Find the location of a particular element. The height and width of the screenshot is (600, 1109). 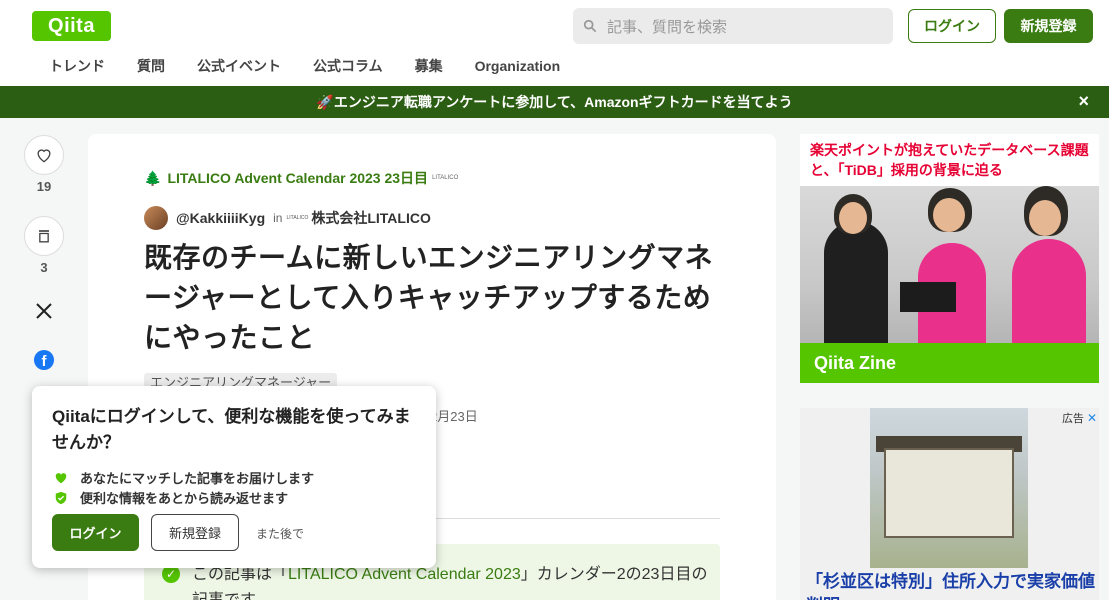

author-line: @KakkiiiiKyg in LITALICO 株式会社LITALICO is located at coordinates (287, 218).